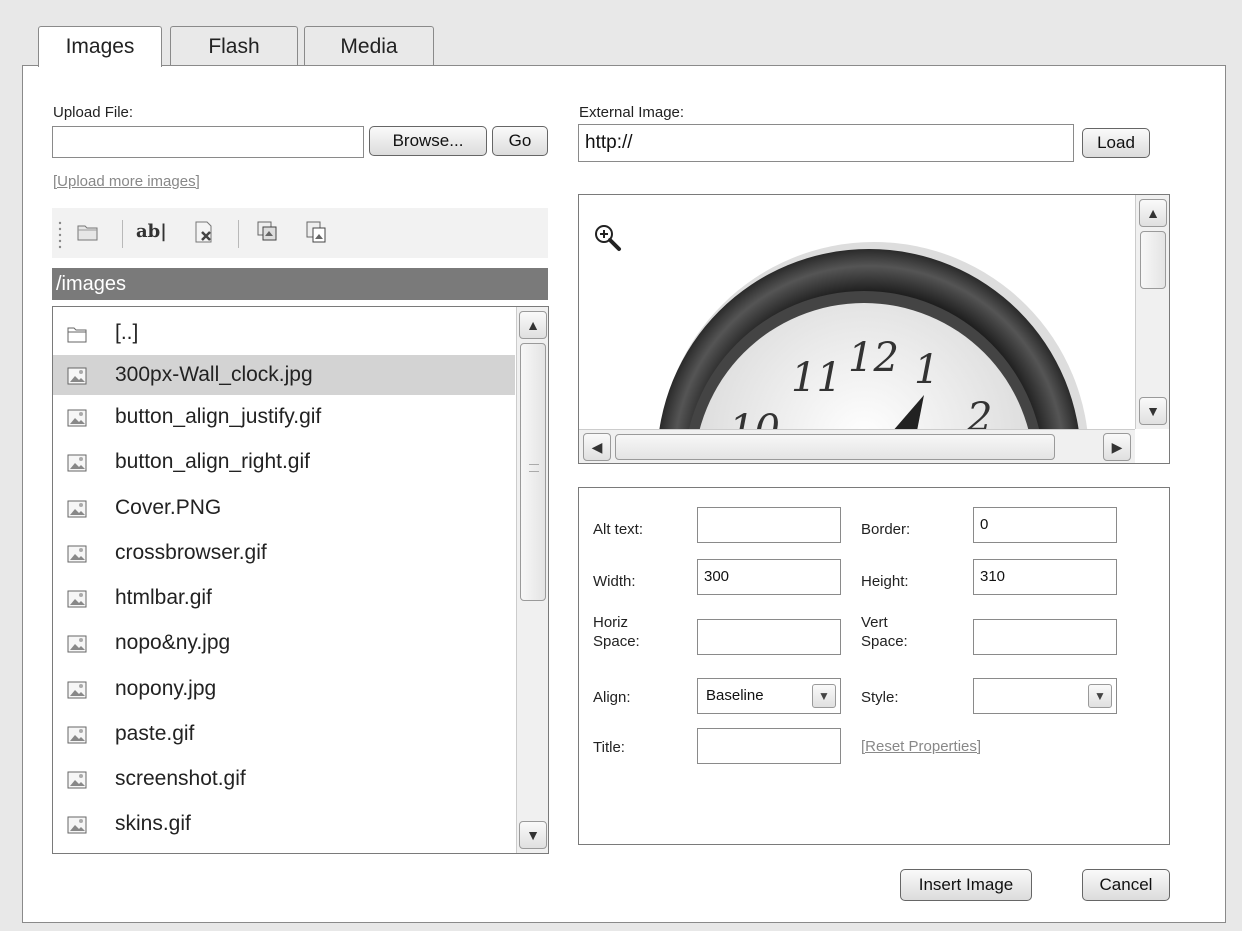 This screenshot has height=931, width=1242. What do you see at coordinates (218, 416) in the screenshot?
I see `file-name: button_align_justify.gif` at bounding box center [218, 416].